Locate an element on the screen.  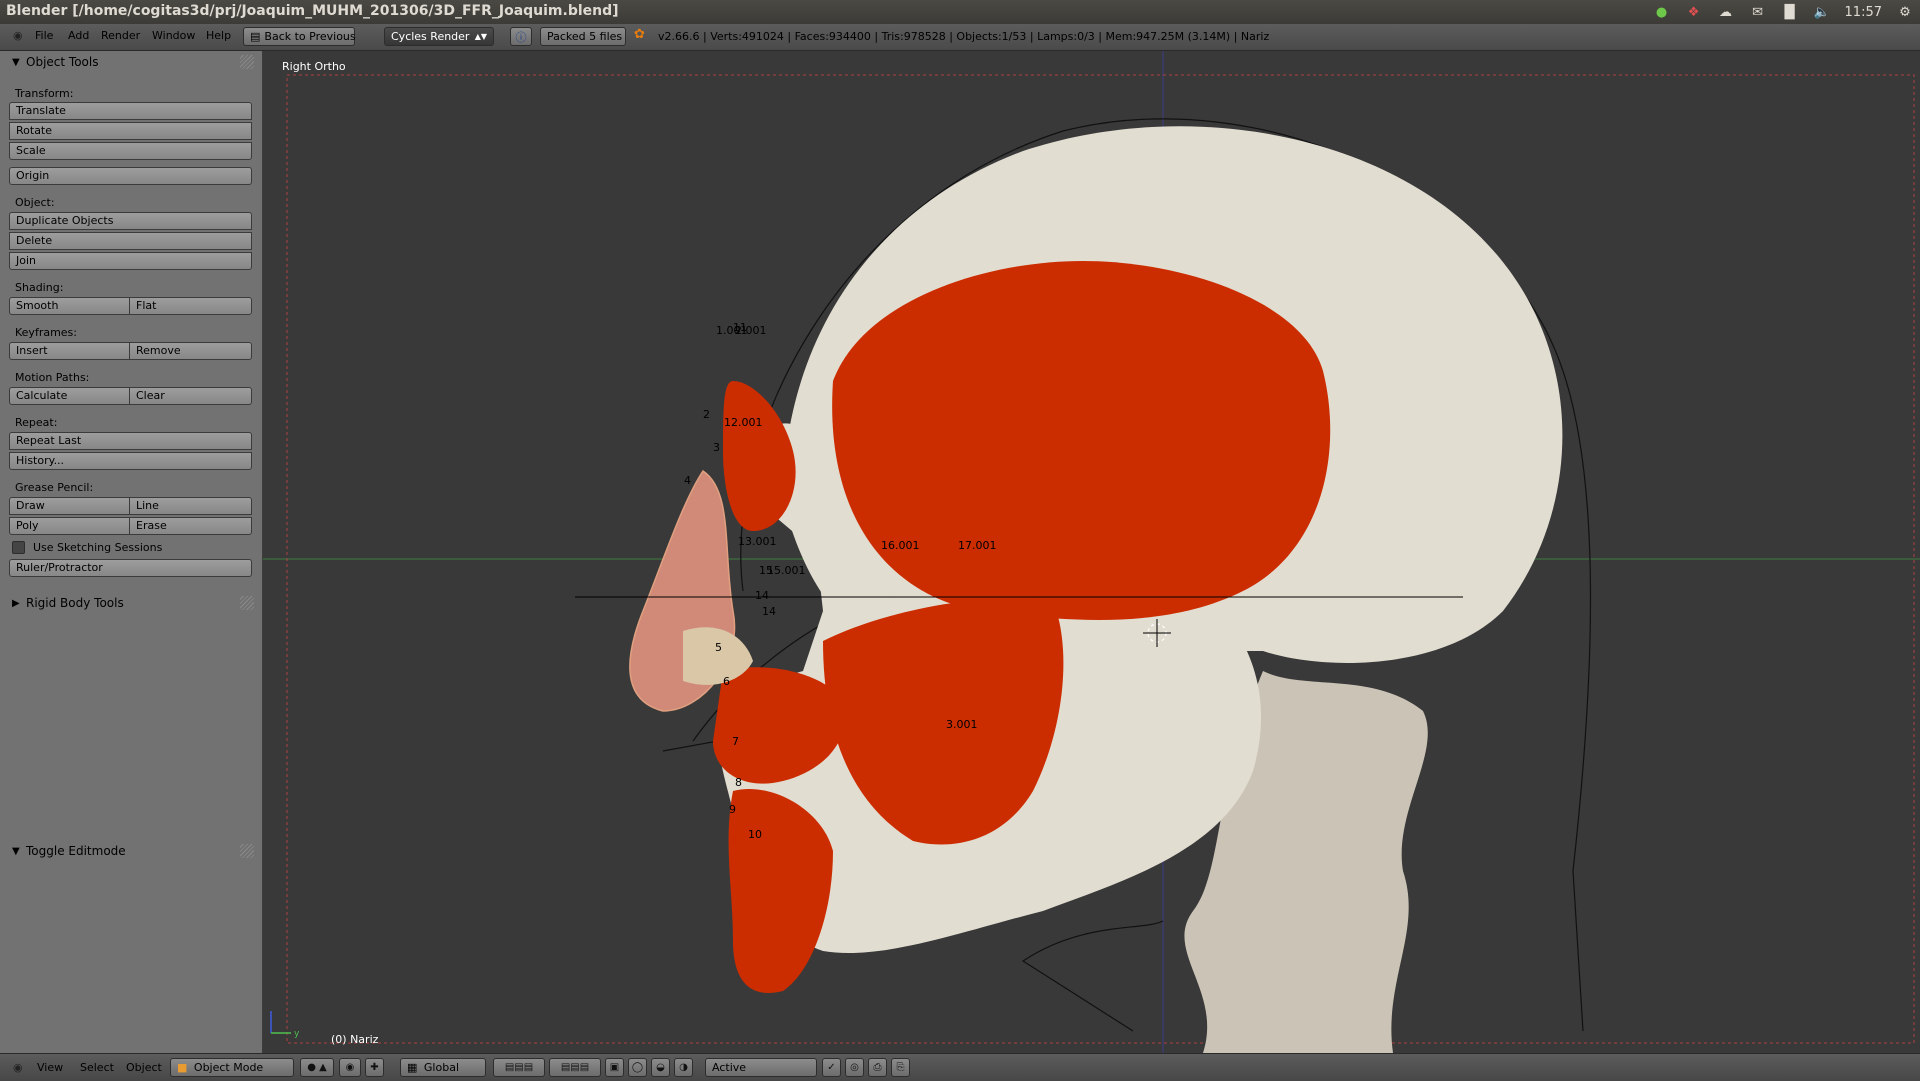
insert-keyframe-button: Insert is located at coordinates (69, 351).